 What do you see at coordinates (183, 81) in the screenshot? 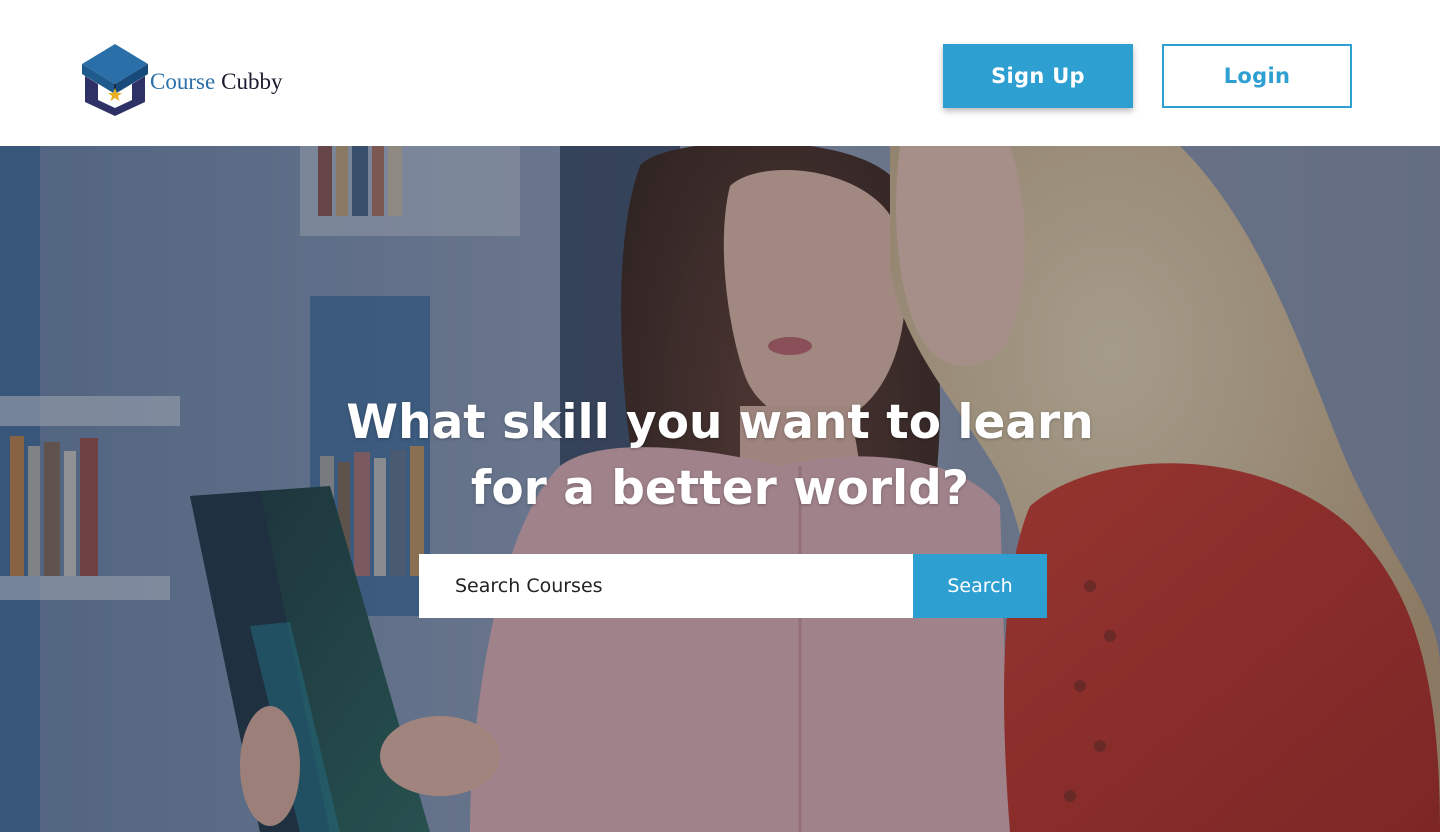
I see `logo-text-course: Course` at bounding box center [183, 81].